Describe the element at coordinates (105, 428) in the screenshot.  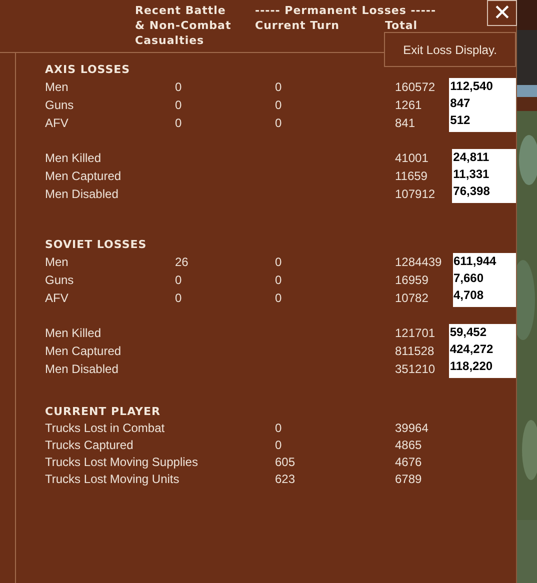
I see `row-label: Trucks Lost in Combat` at that location.